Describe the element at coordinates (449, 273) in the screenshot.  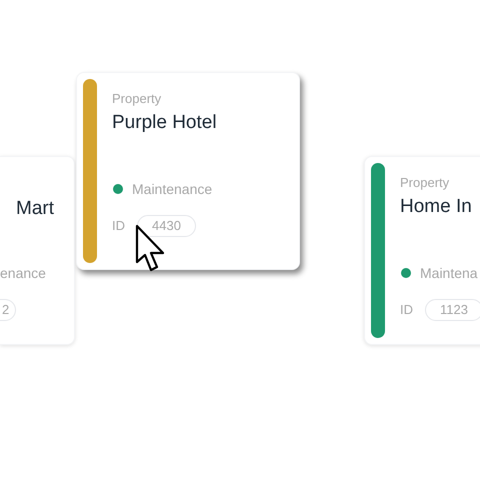
I see `status-text: Maintena` at that location.